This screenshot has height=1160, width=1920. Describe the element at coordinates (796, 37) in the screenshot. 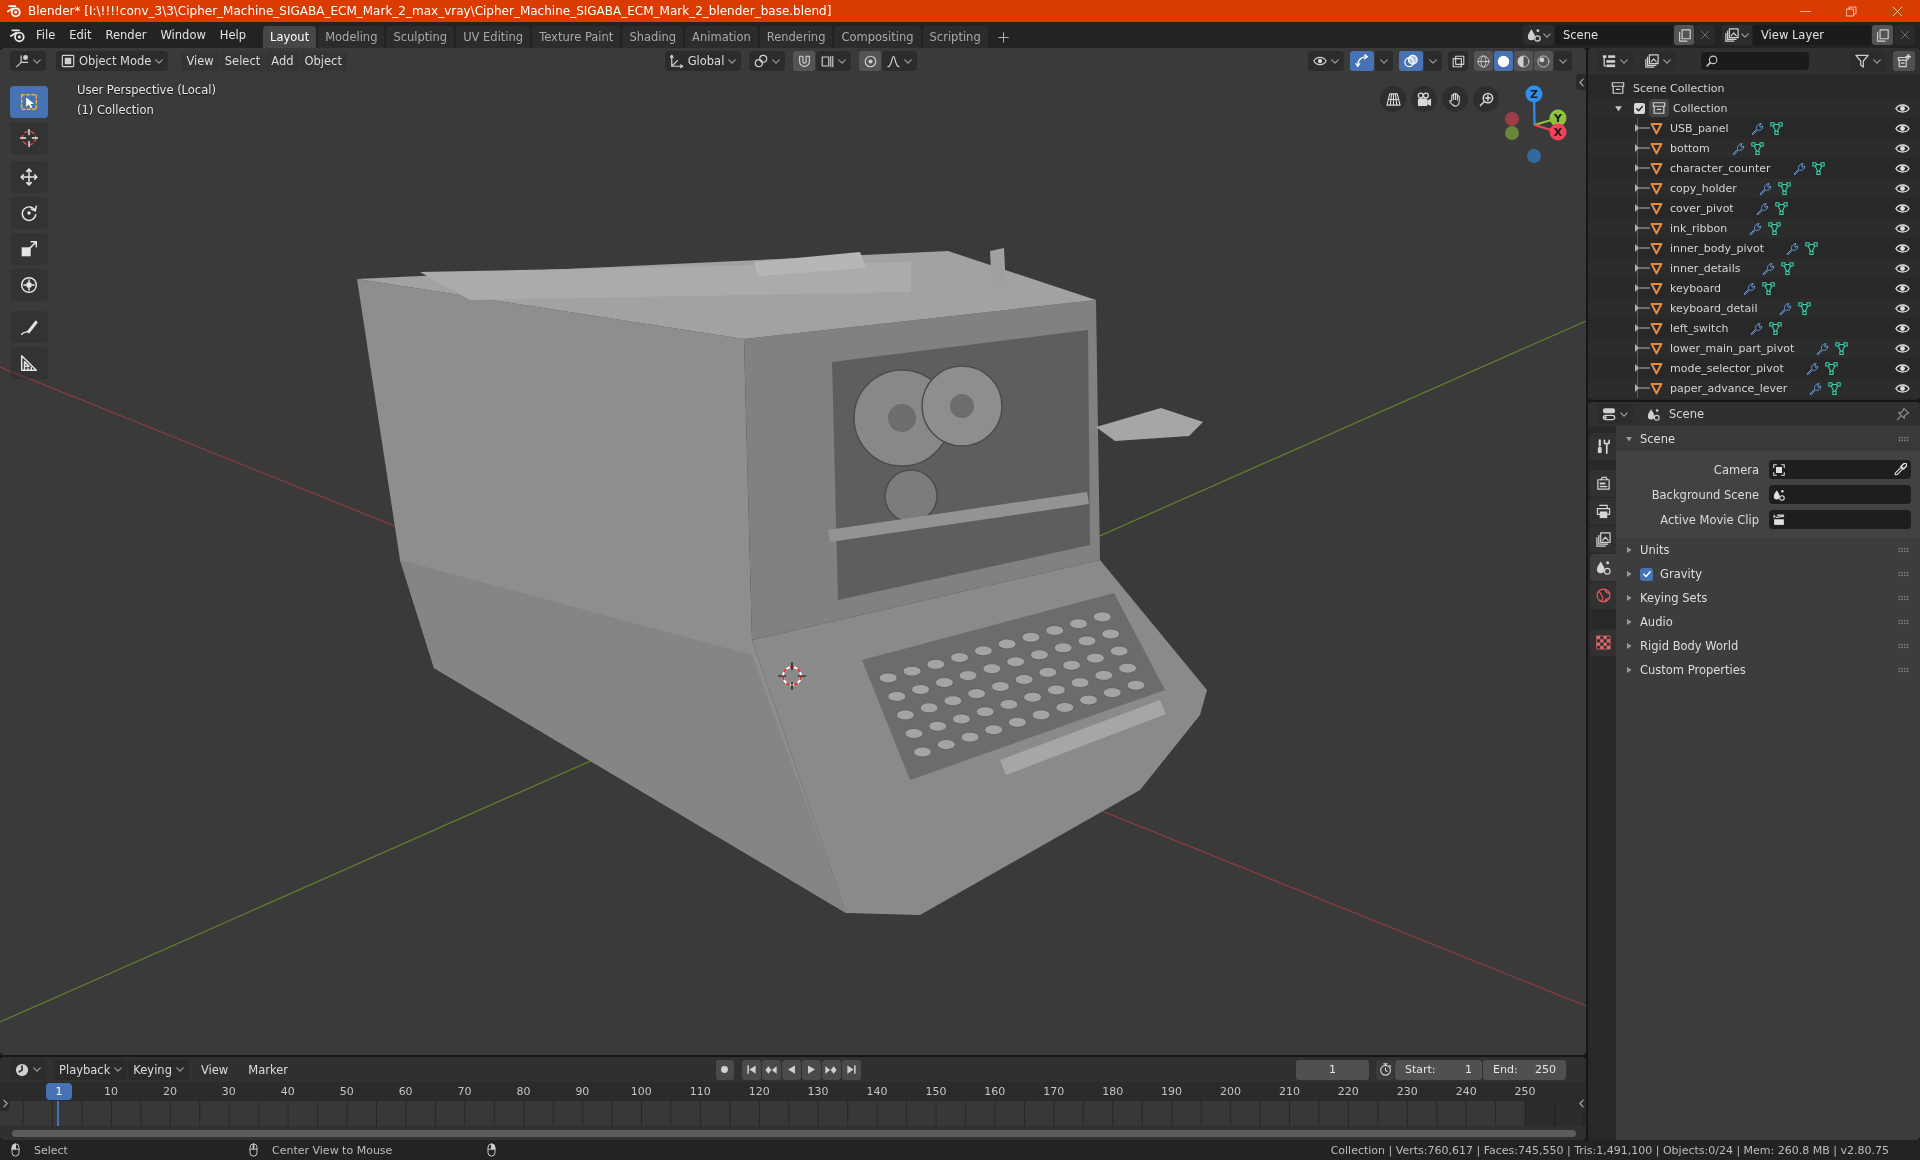

I see `workspace-tab: Rendering` at that location.